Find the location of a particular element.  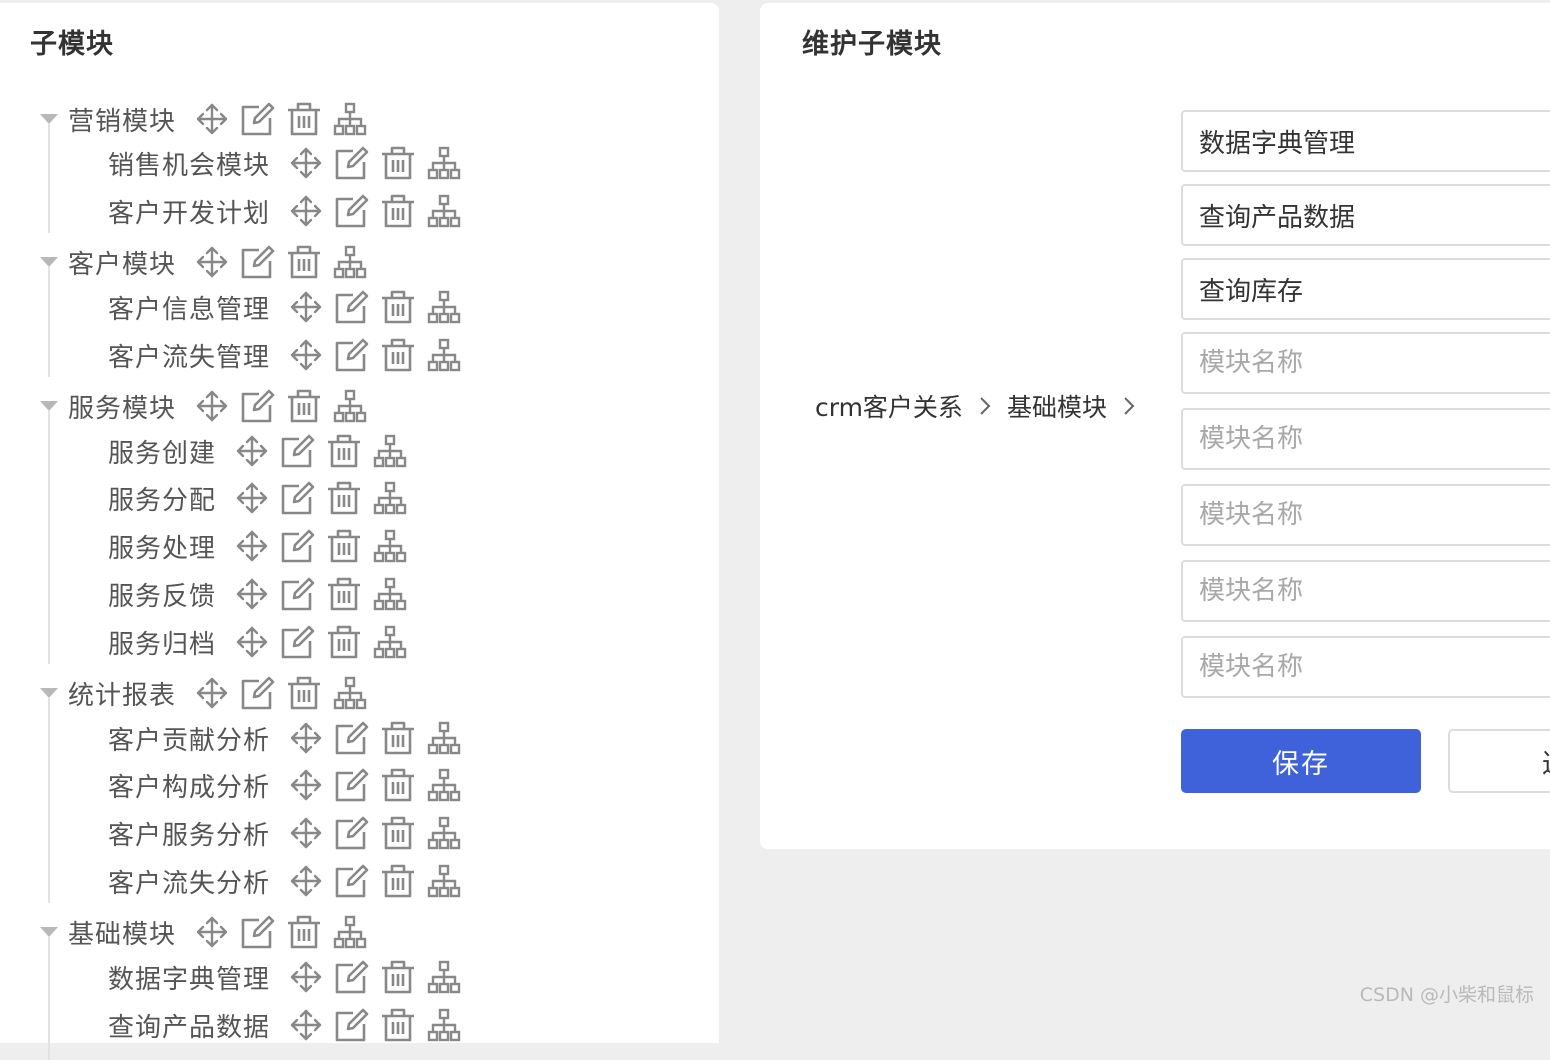

tree-node-parent: 服务模块 is located at coordinates (218, 406).